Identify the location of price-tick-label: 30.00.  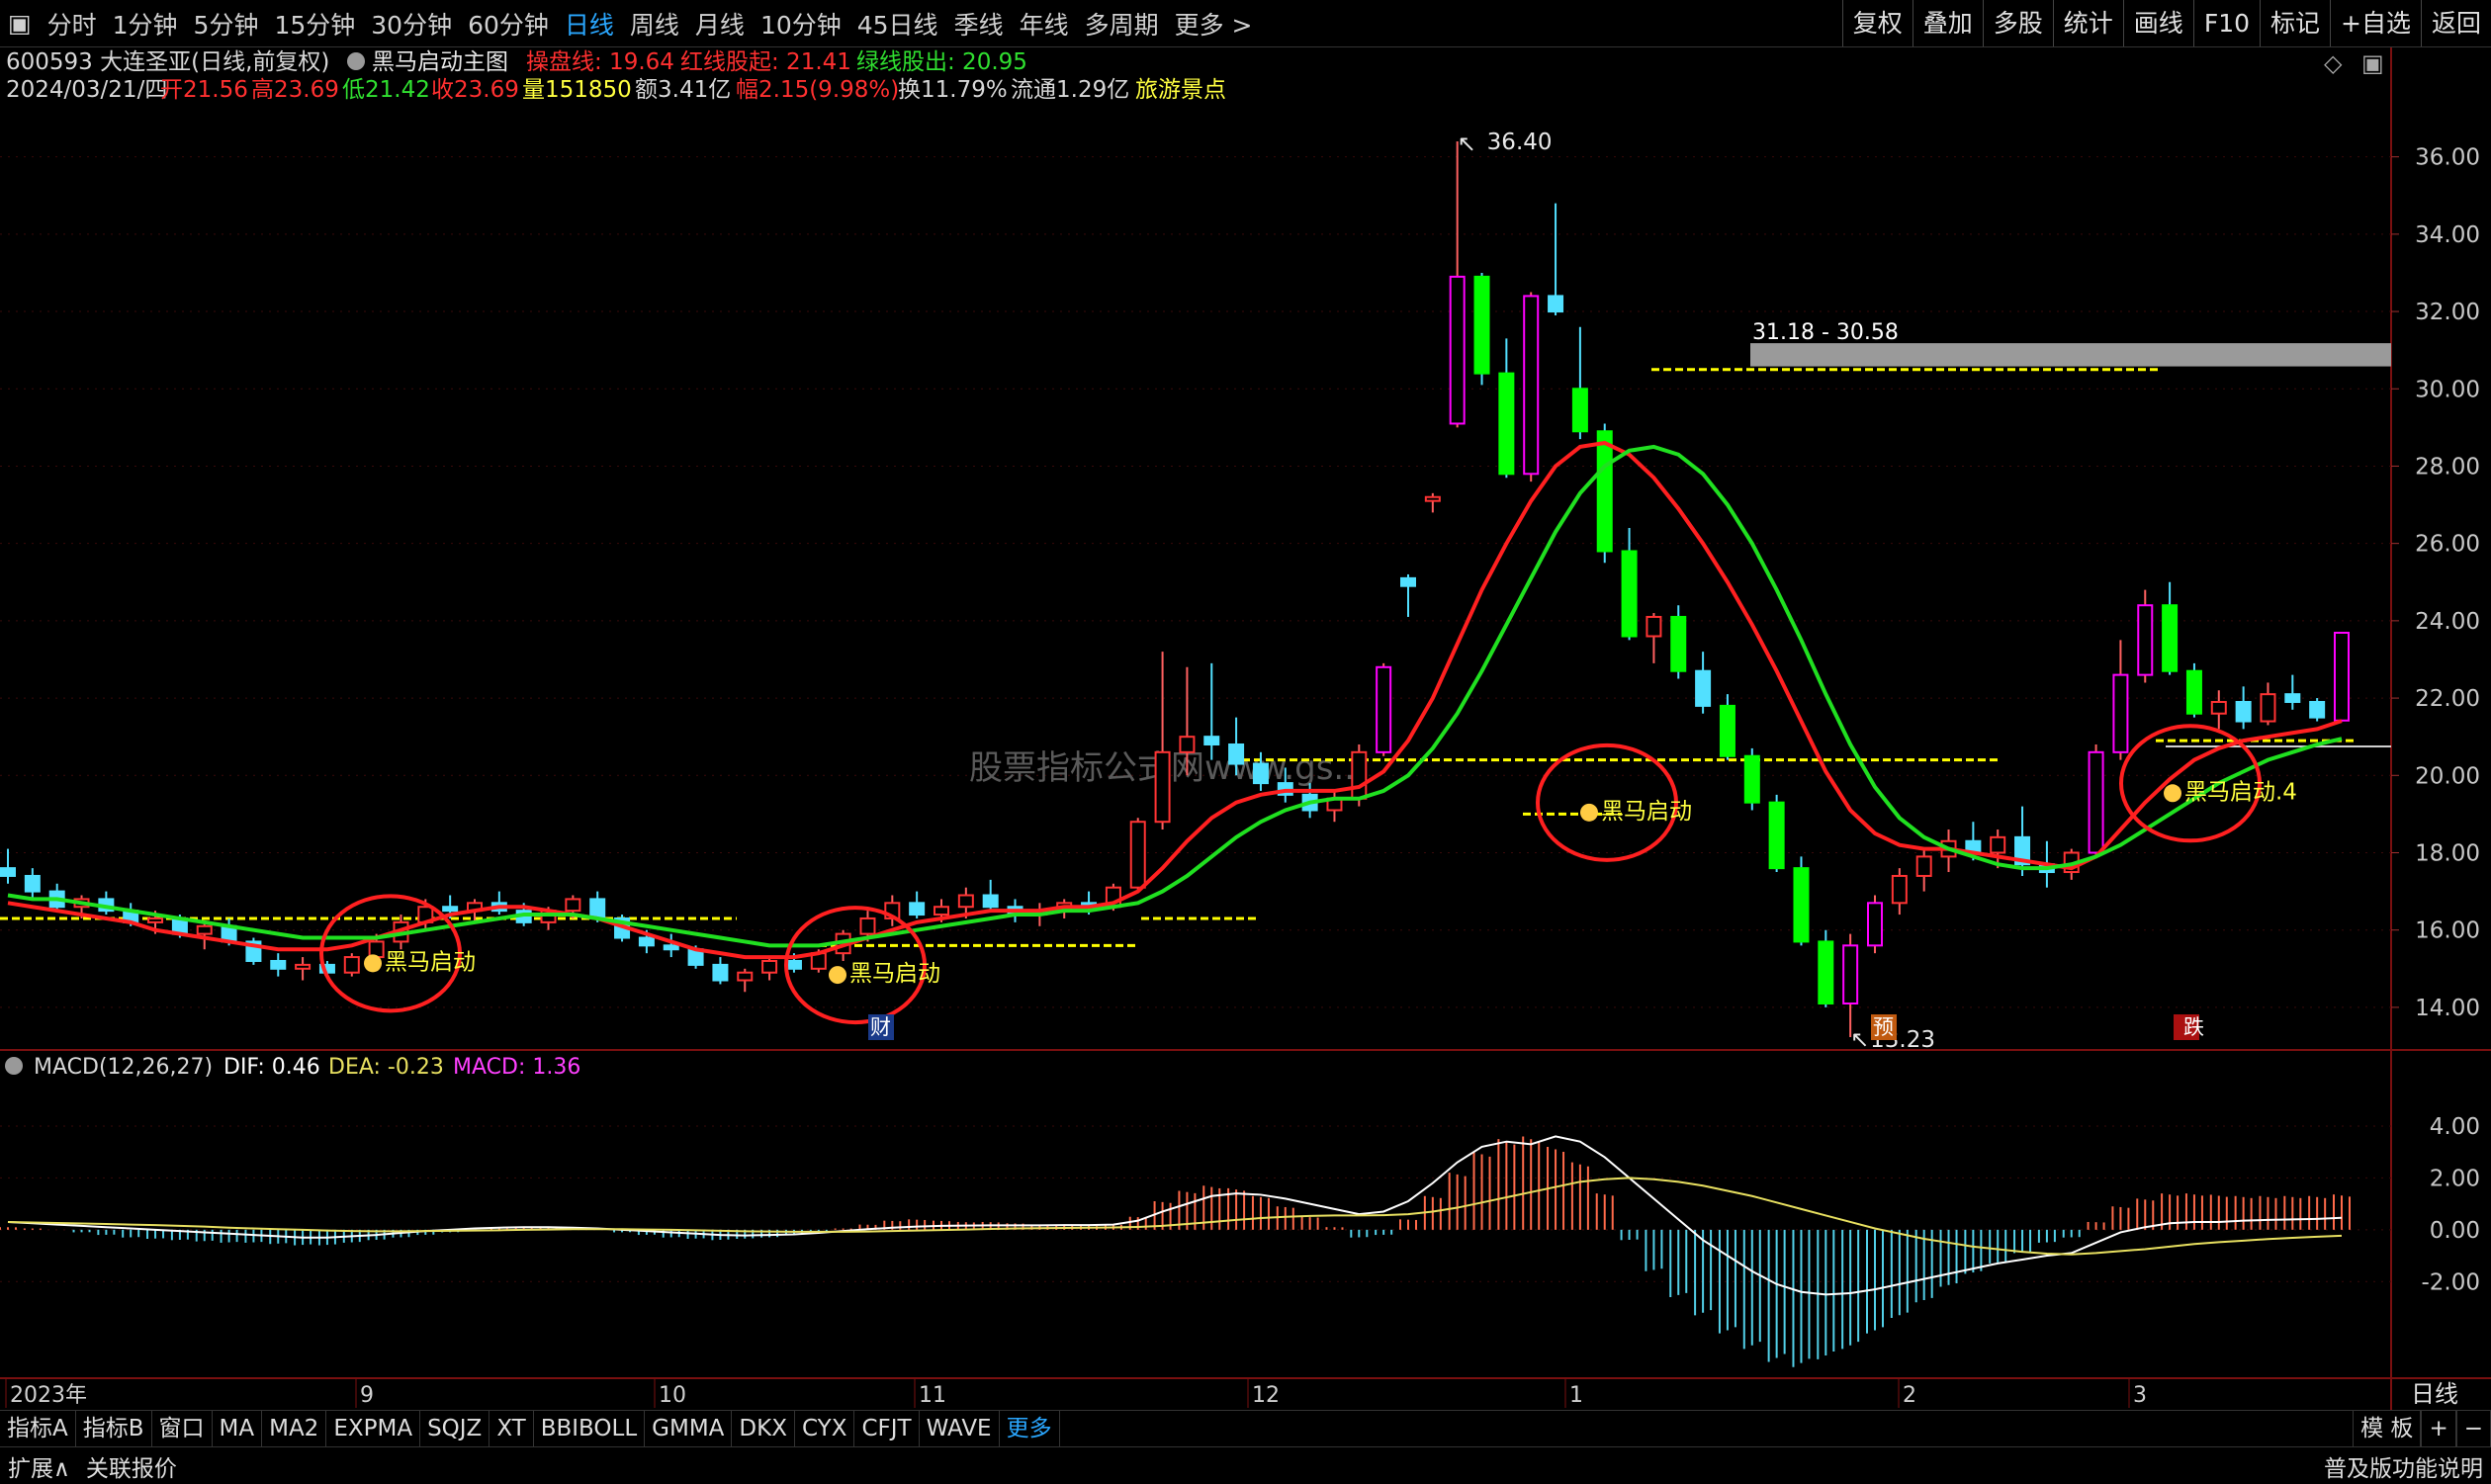
(2447, 389).